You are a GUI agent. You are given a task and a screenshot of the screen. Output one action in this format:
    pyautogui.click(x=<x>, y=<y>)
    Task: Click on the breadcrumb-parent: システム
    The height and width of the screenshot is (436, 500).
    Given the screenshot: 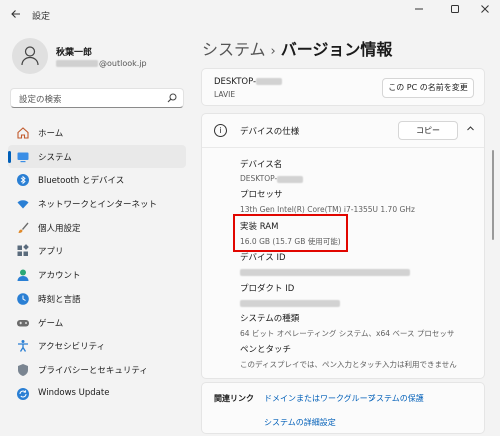 What is the action you would take?
    pyautogui.click(x=234, y=49)
    